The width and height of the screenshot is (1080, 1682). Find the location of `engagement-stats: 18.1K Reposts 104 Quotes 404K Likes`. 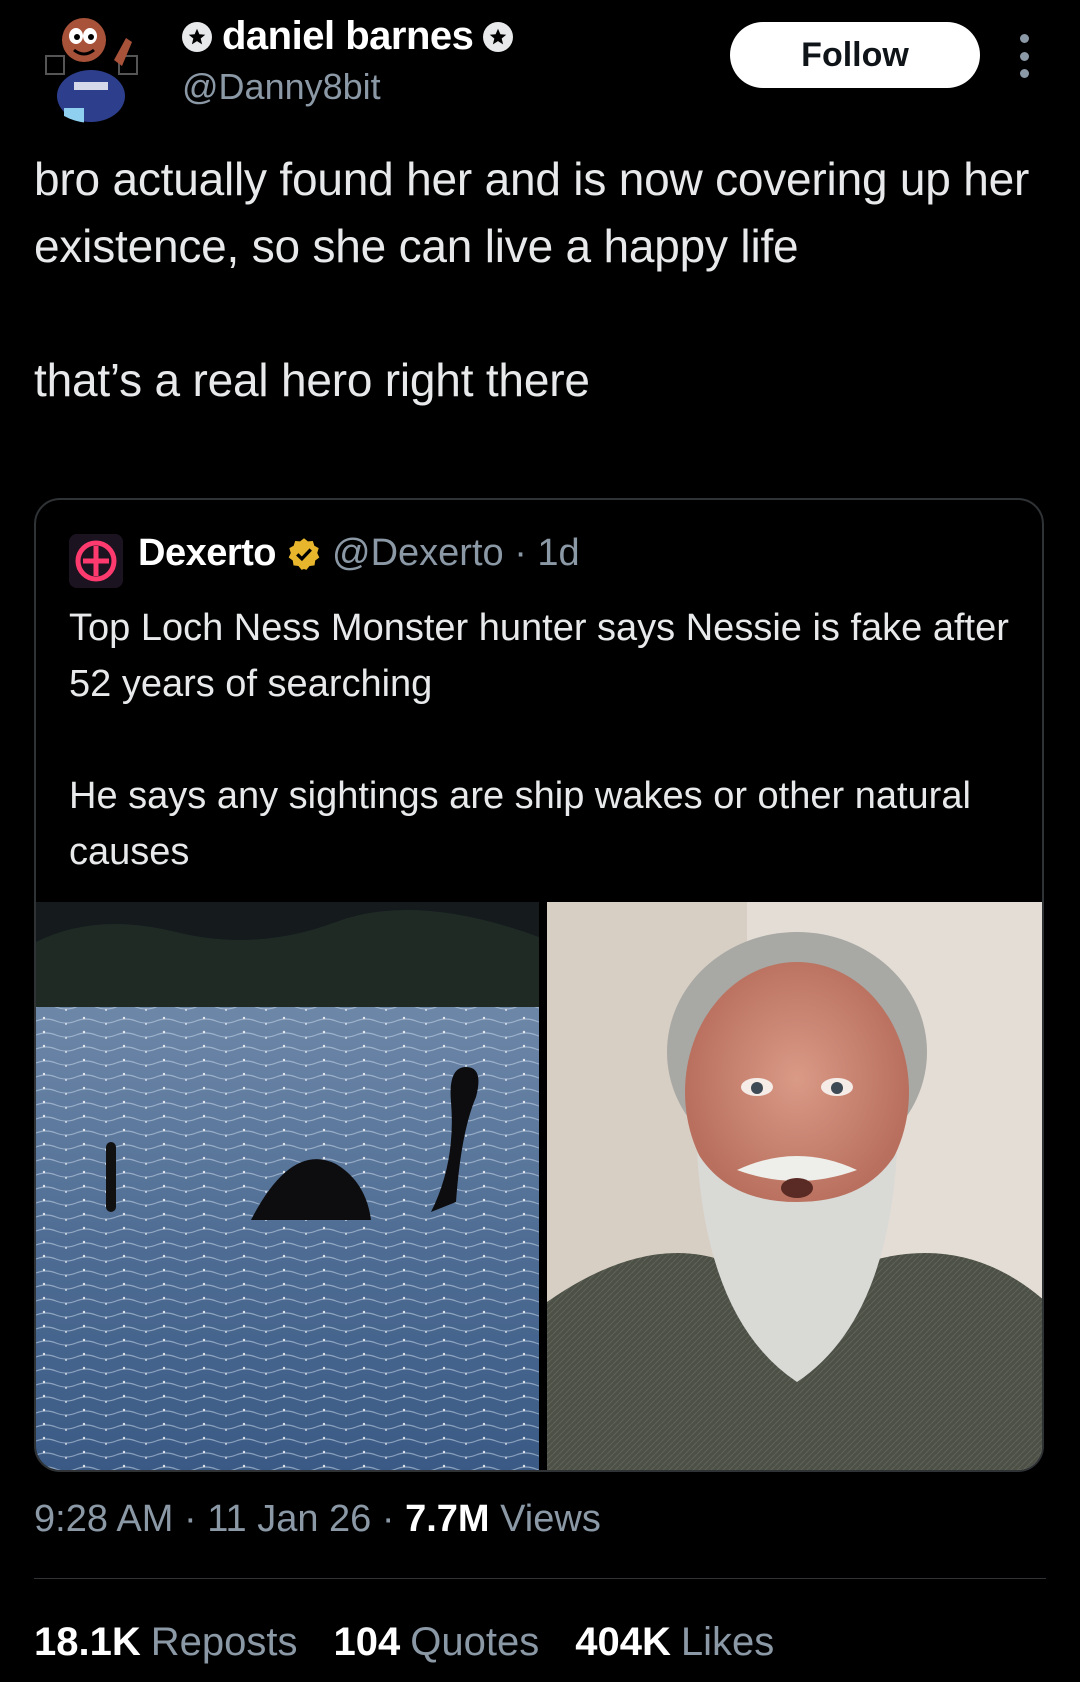

engagement-stats: 18.1K Reposts 104 Quotes 404K Likes is located at coordinates (404, 1642).